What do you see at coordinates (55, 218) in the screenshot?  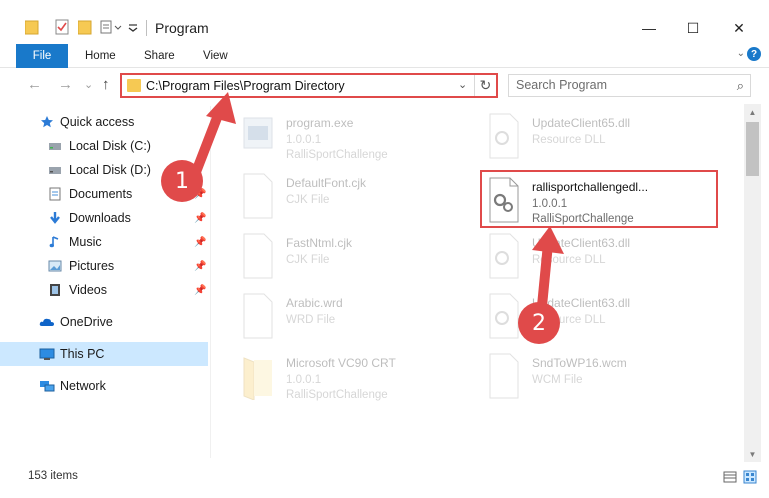 I see `download-icon` at bounding box center [55, 218].